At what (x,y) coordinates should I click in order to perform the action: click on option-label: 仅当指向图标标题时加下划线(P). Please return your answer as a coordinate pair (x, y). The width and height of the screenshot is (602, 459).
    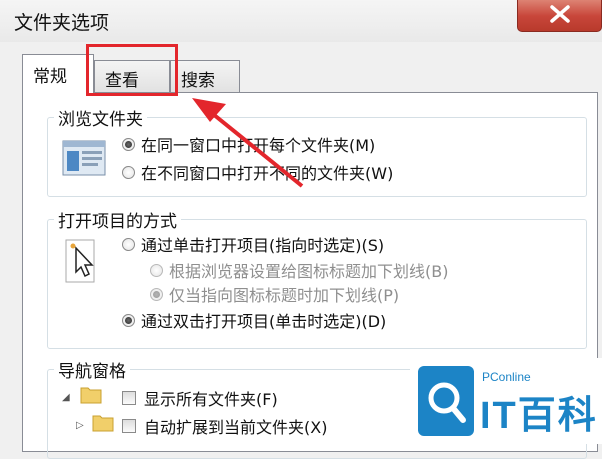
    Looking at the image, I should click on (284, 295).